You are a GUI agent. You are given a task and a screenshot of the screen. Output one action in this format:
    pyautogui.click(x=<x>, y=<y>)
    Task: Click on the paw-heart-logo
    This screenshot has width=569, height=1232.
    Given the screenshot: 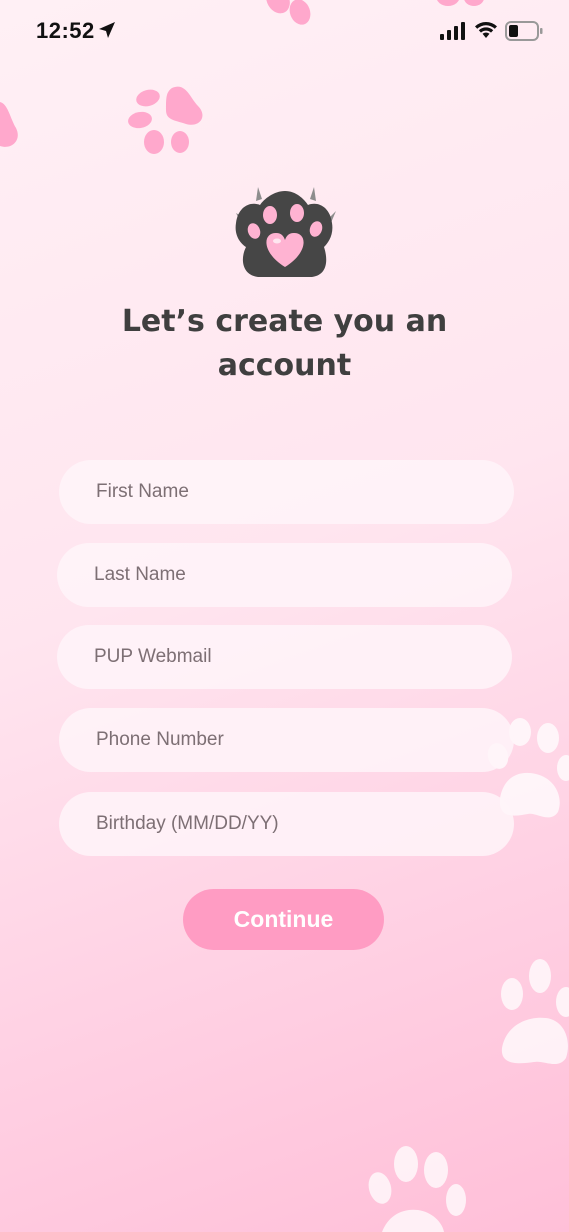 What is the action you would take?
    pyautogui.click(x=285, y=232)
    